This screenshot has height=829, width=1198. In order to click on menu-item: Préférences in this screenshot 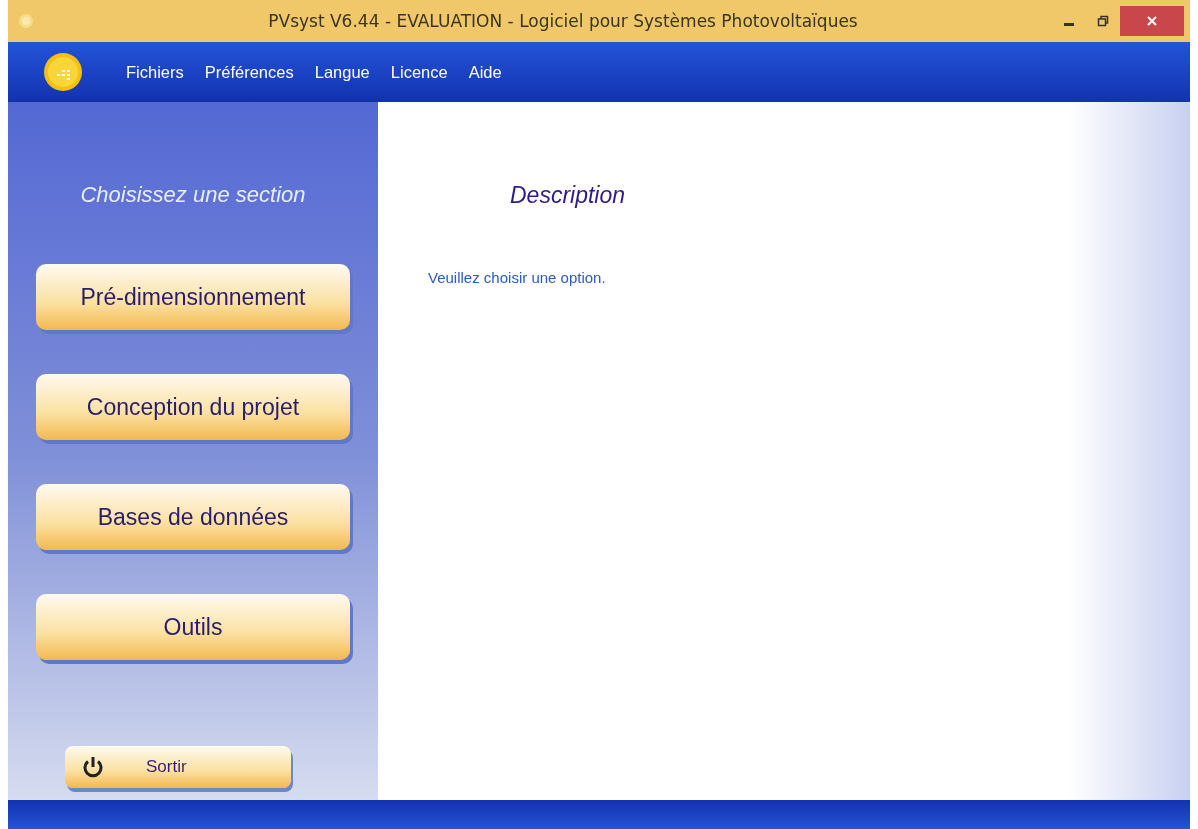, I will do `click(248, 72)`.